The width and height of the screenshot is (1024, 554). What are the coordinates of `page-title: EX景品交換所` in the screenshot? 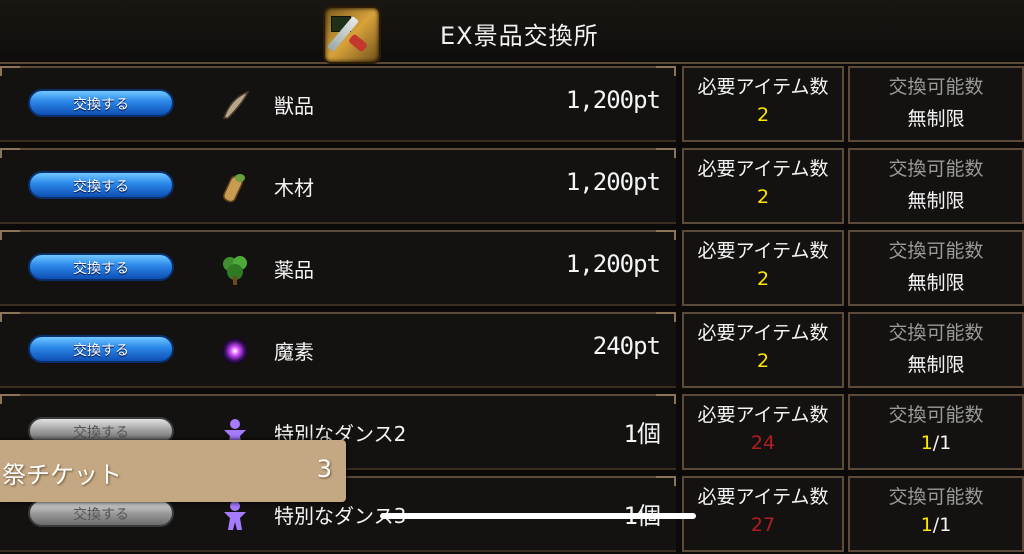 It's located at (519, 36).